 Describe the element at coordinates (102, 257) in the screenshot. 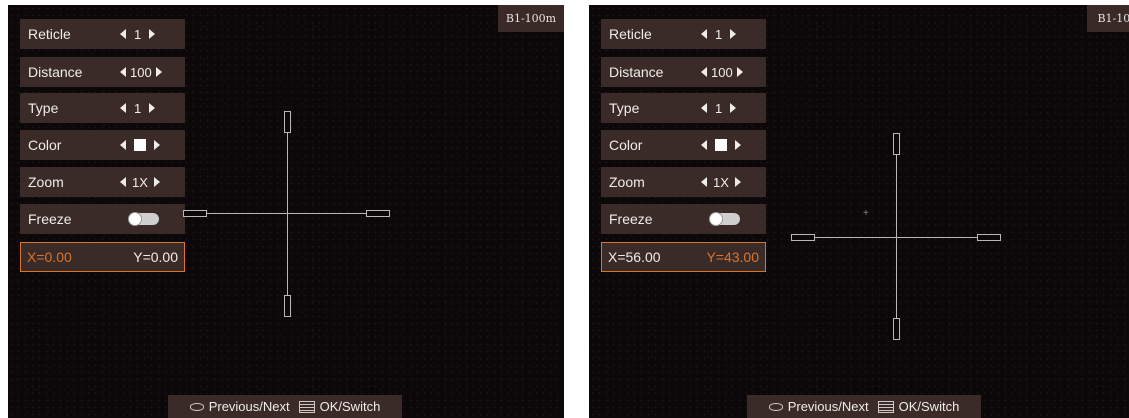

I see `coordinate-row: X=0.00 Y=0.00` at that location.